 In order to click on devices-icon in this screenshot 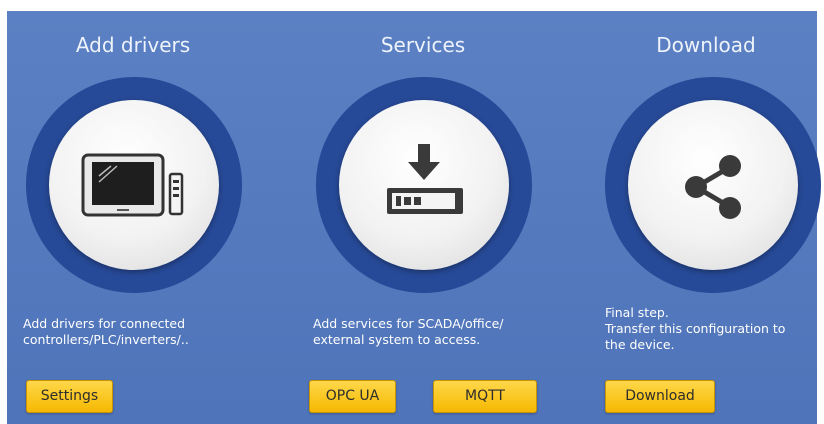, I will do `click(132, 185)`.